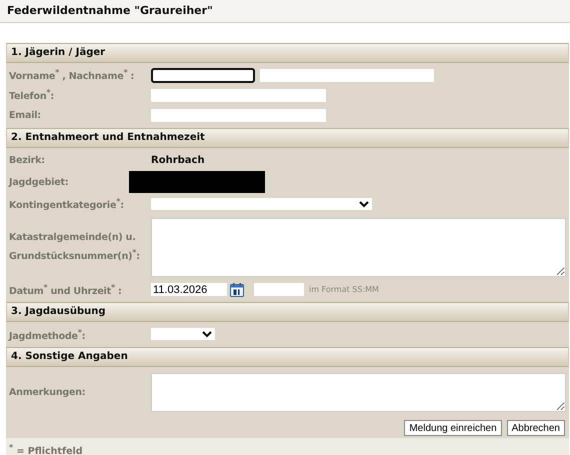  Describe the element at coordinates (47, 393) in the screenshot. I see `field-label: Anmerkungen:` at that location.